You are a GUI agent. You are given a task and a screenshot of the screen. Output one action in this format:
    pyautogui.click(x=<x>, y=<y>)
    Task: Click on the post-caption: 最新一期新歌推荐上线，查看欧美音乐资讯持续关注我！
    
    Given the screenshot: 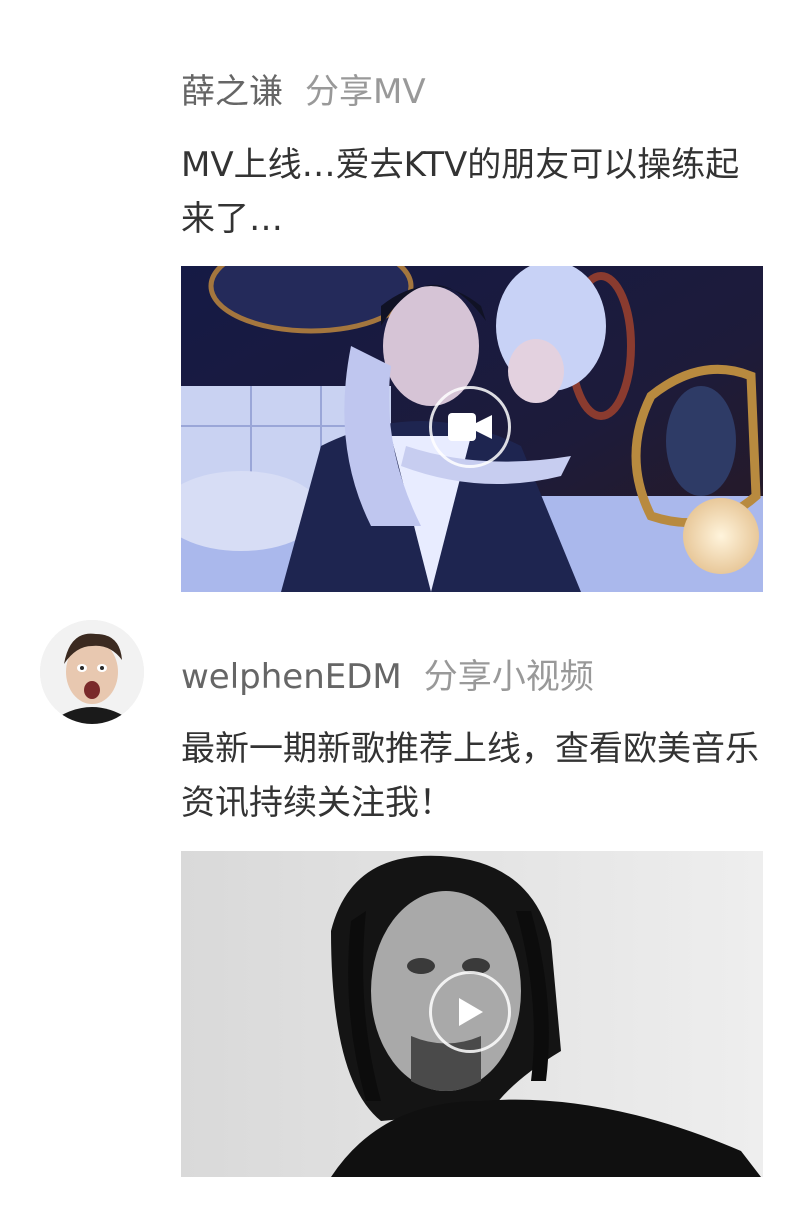 What is the action you would take?
    pyautogui.click(x=470, y=776)
    